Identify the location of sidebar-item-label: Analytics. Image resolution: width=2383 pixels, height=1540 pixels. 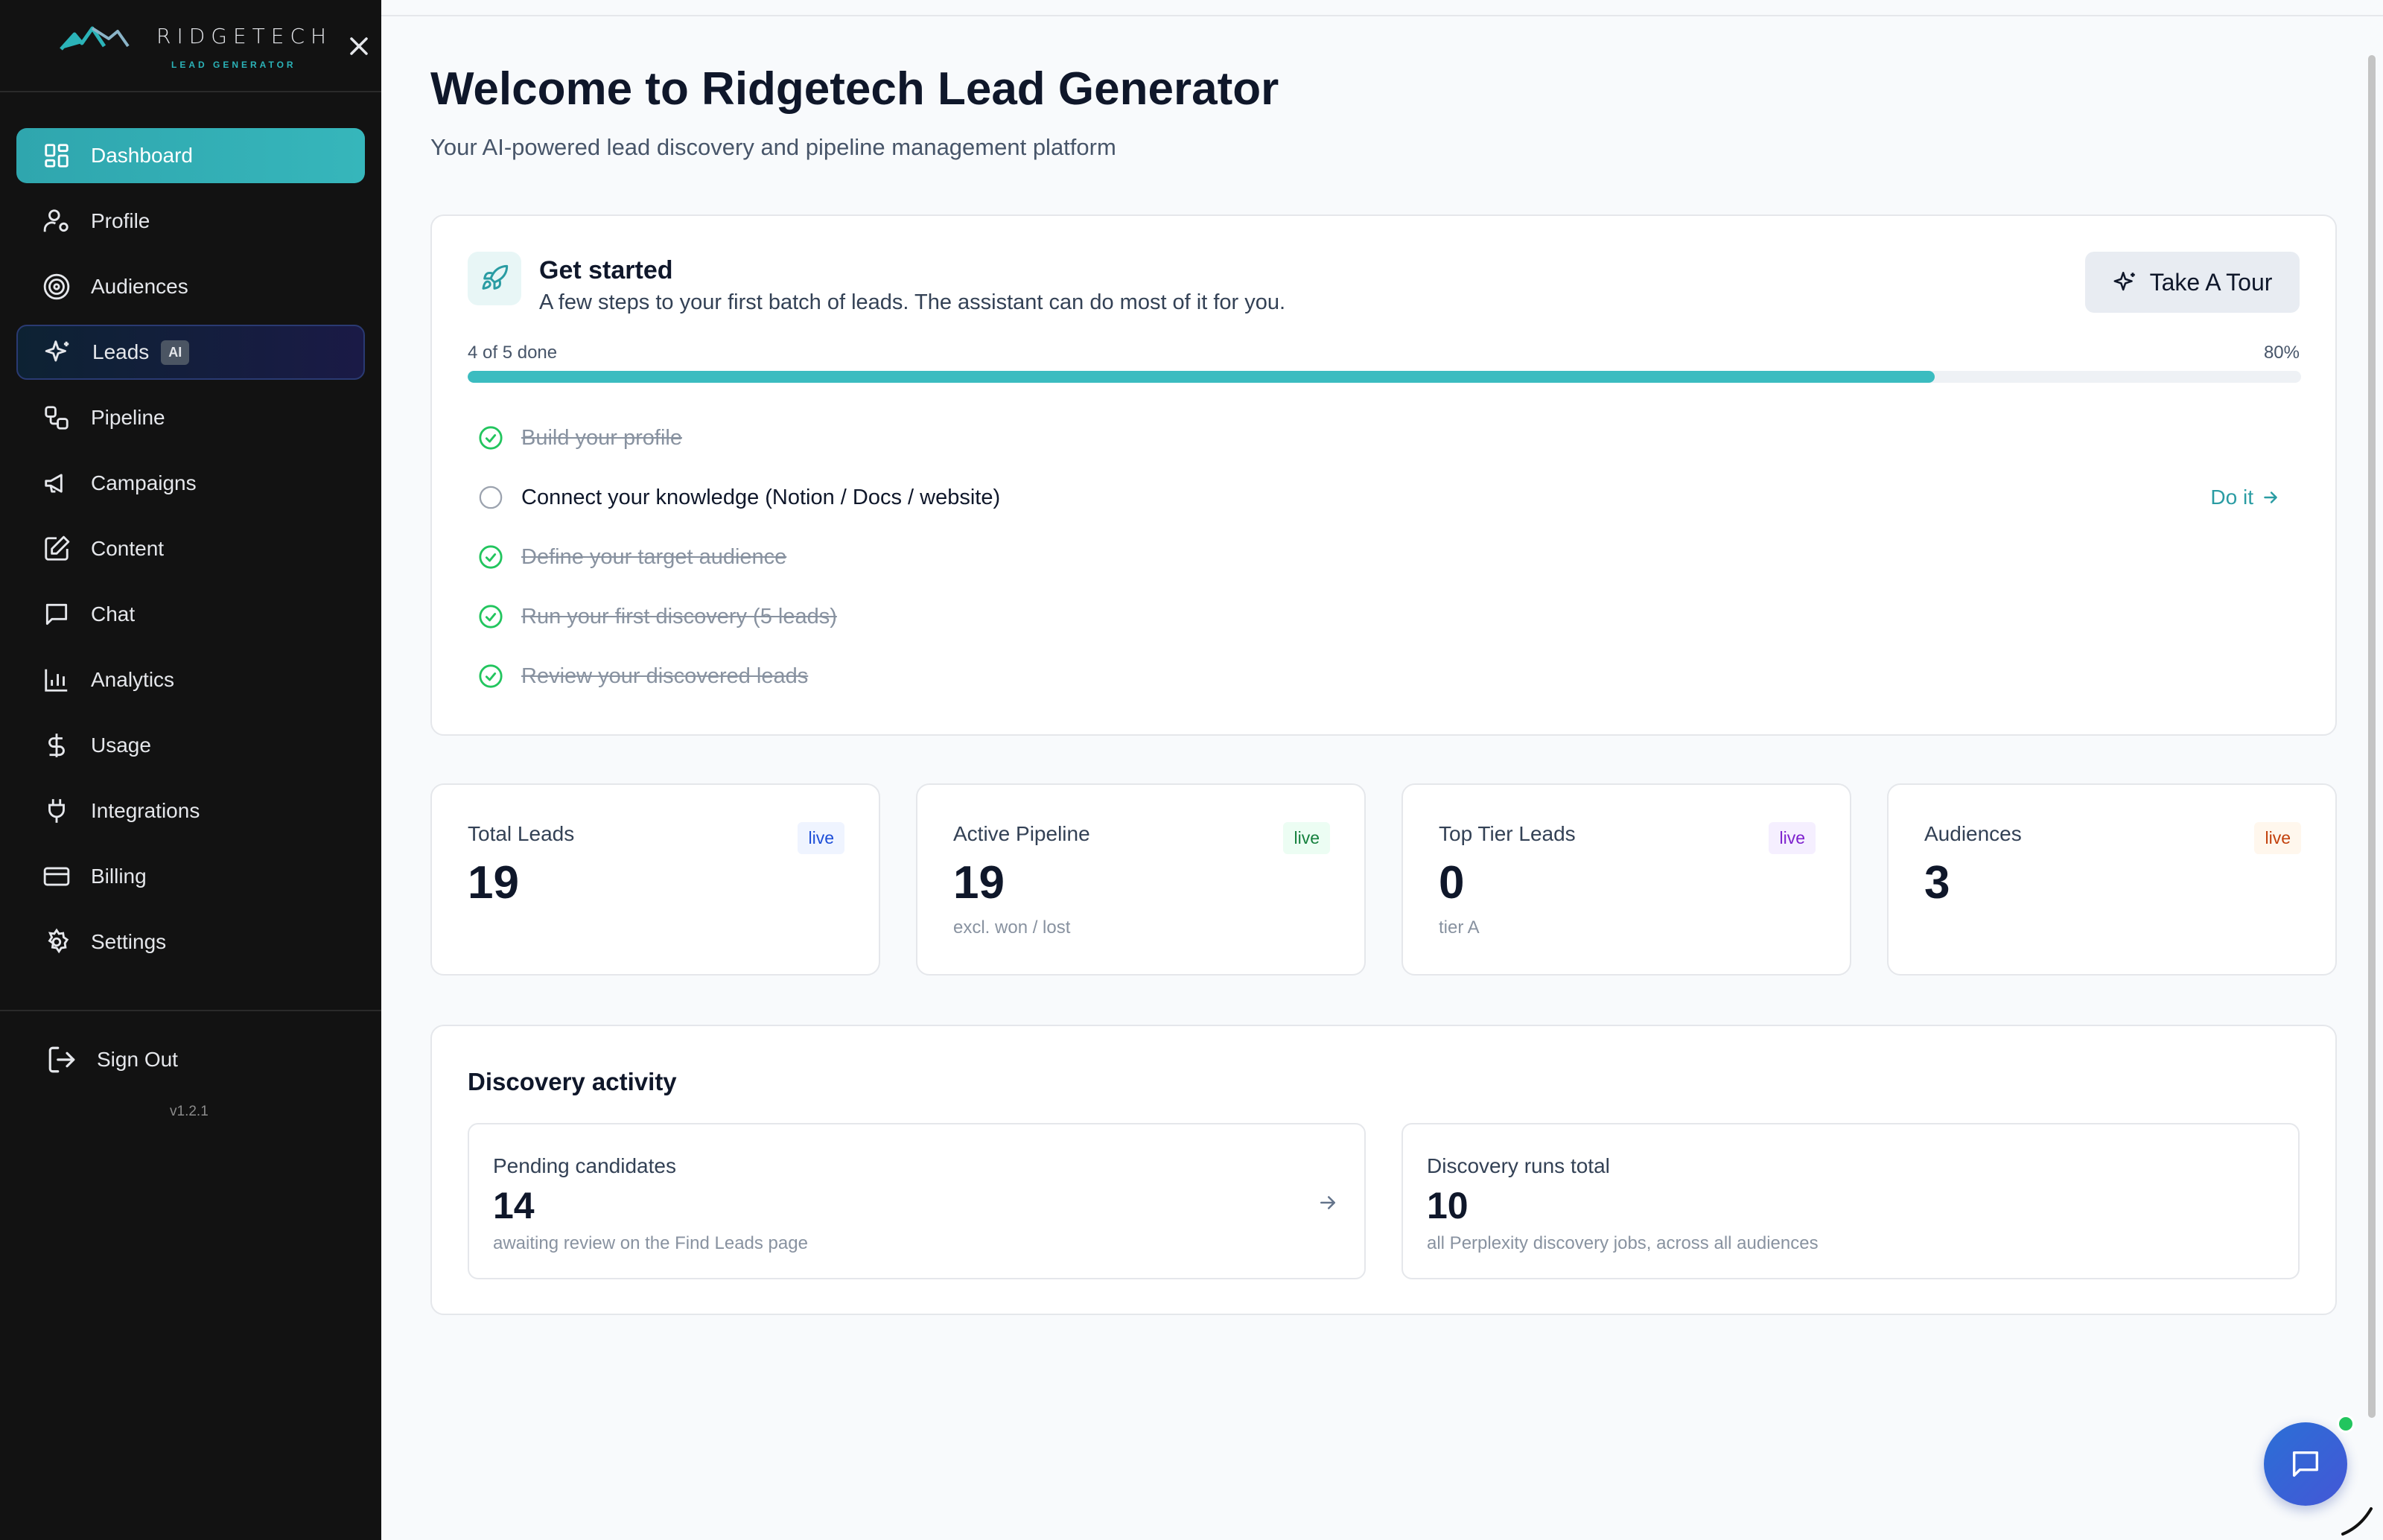
(133, 679).